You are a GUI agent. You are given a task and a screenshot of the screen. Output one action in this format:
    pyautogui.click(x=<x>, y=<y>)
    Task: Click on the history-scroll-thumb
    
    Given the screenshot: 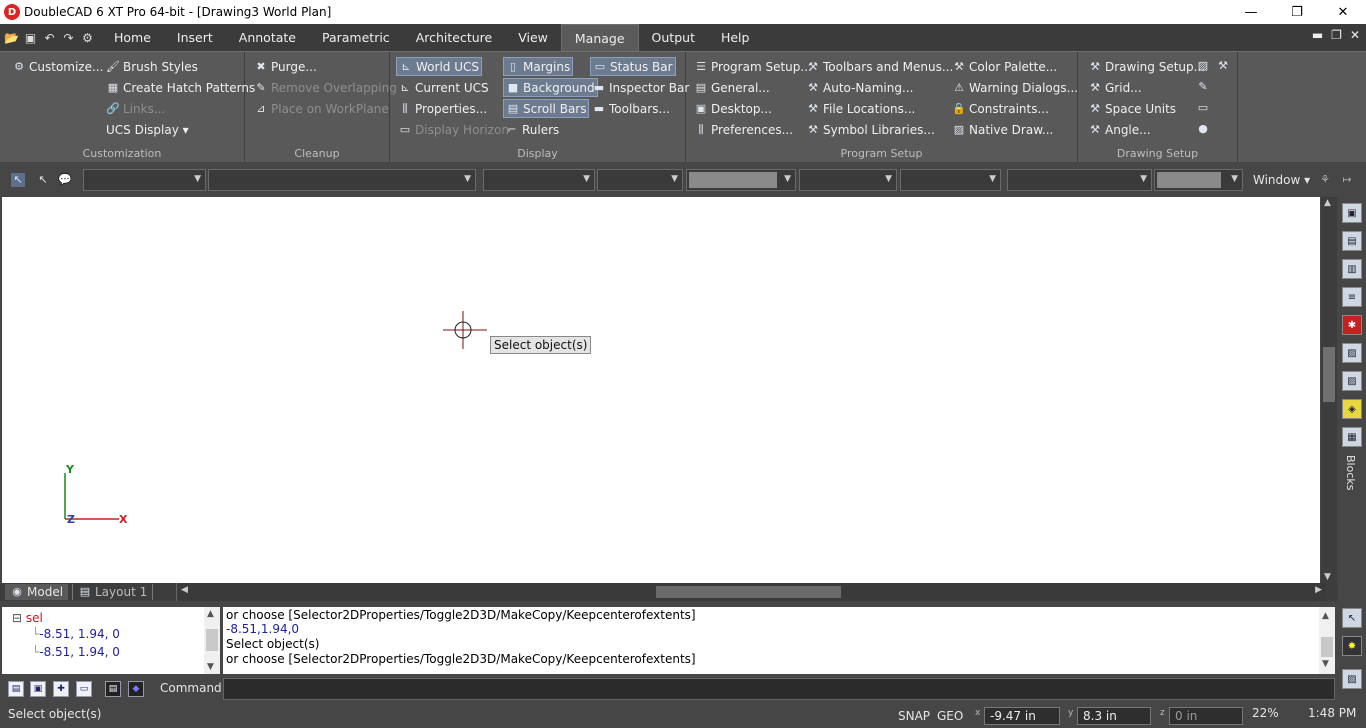 What is the action you would take?
    pyautogui.click(x=212, y=640)
    